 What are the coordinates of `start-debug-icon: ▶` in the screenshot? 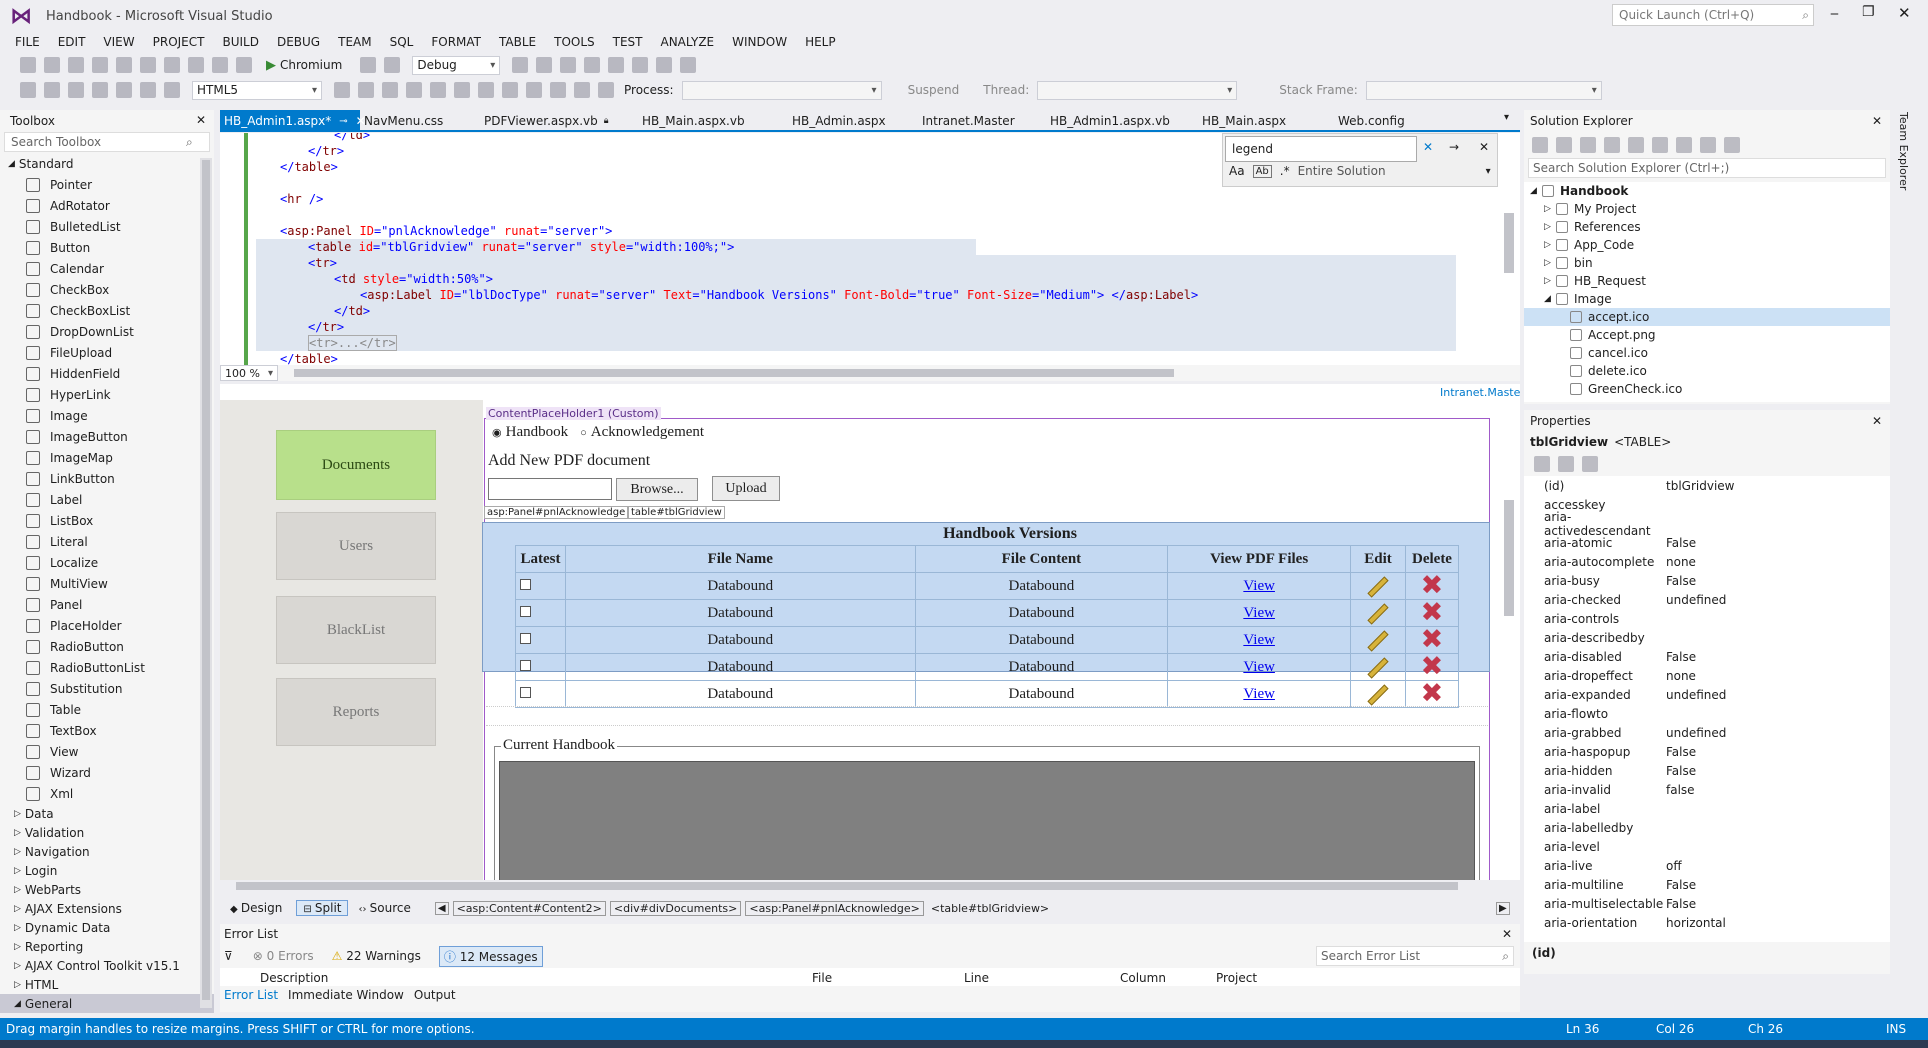 It's located at (271, 65).